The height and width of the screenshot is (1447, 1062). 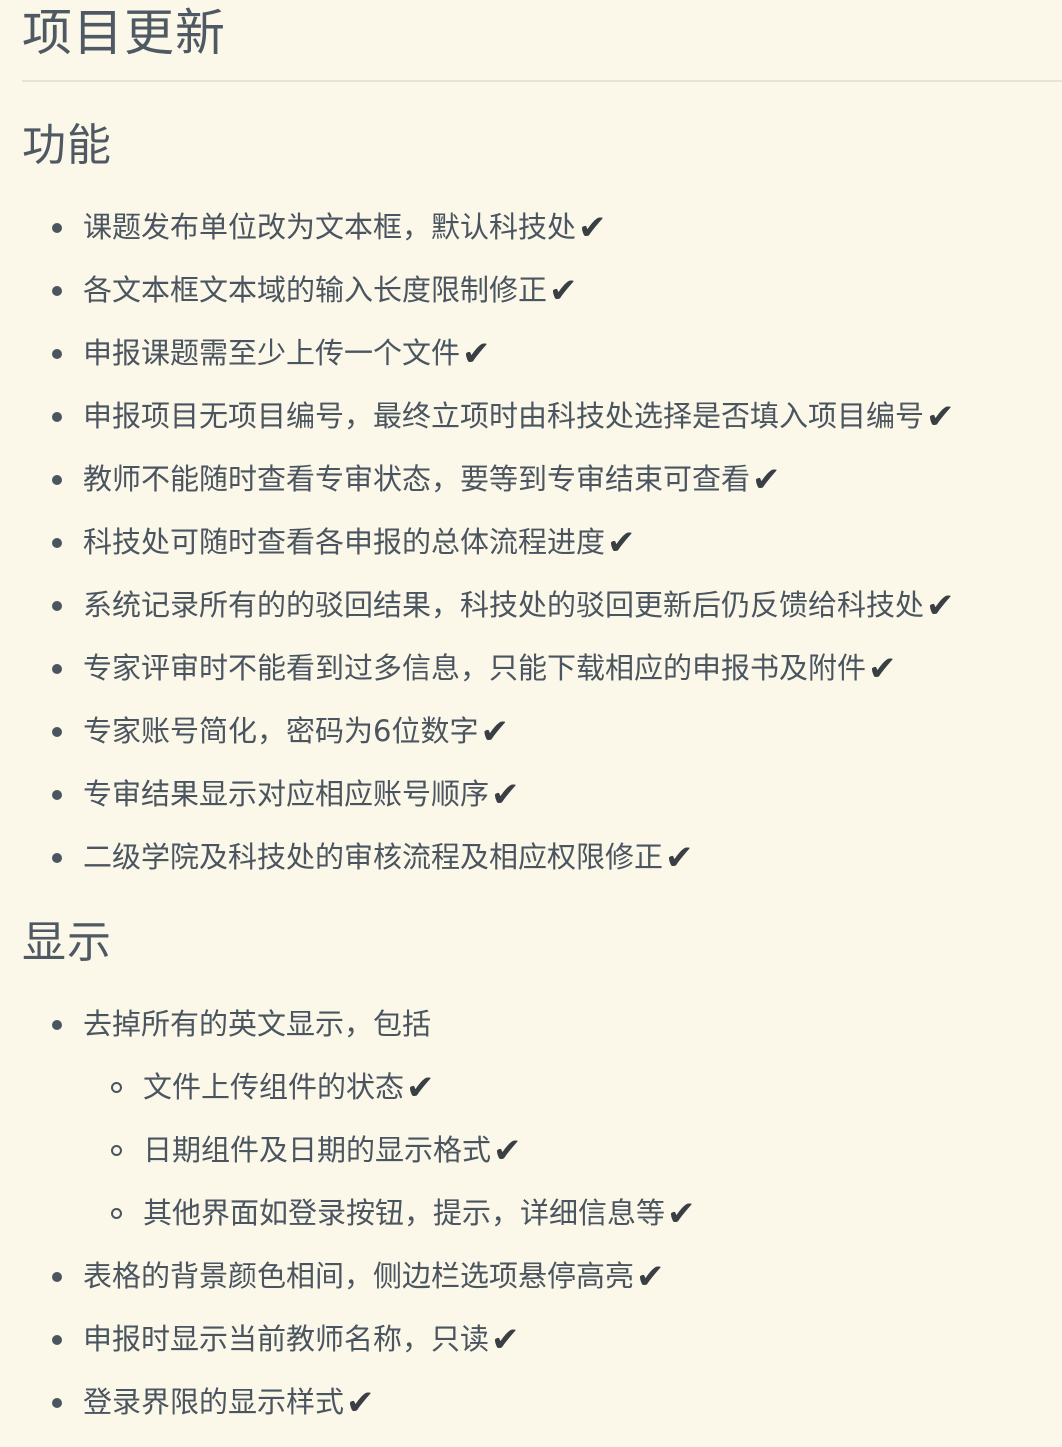 I want to click on item-text: 表格的背景颜色相间，侧边栏选项悬停高亮, so click(x=359, y=1276).